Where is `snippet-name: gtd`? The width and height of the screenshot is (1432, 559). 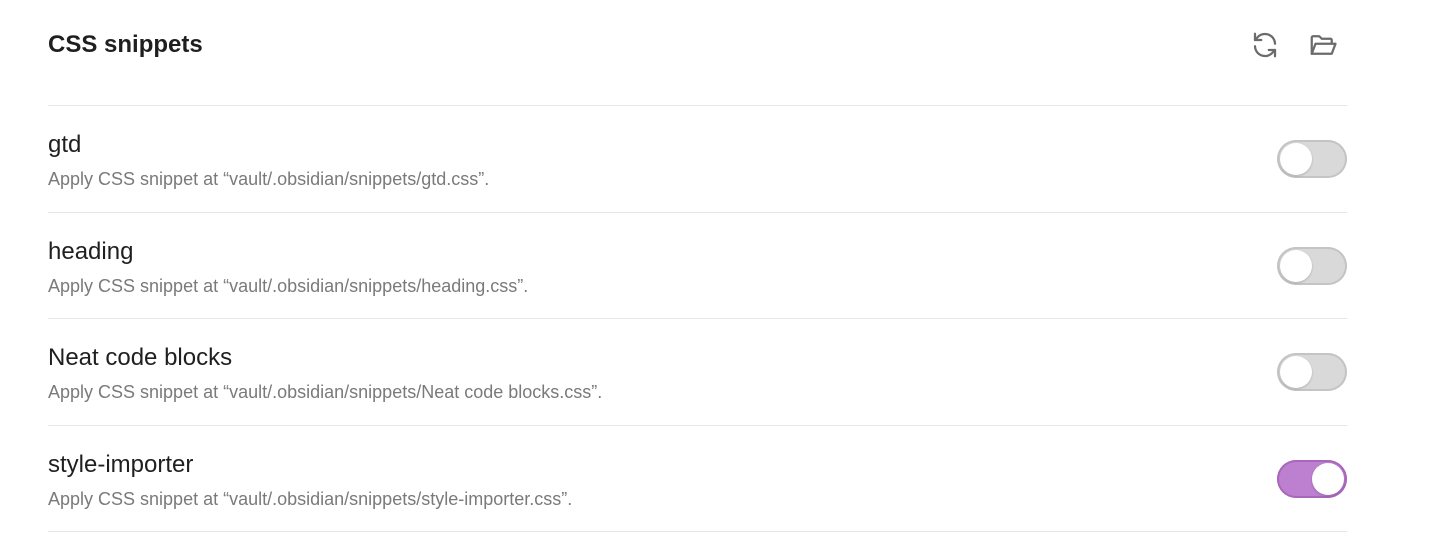
snippet-name: gtd is located at coordinates (65, 144).